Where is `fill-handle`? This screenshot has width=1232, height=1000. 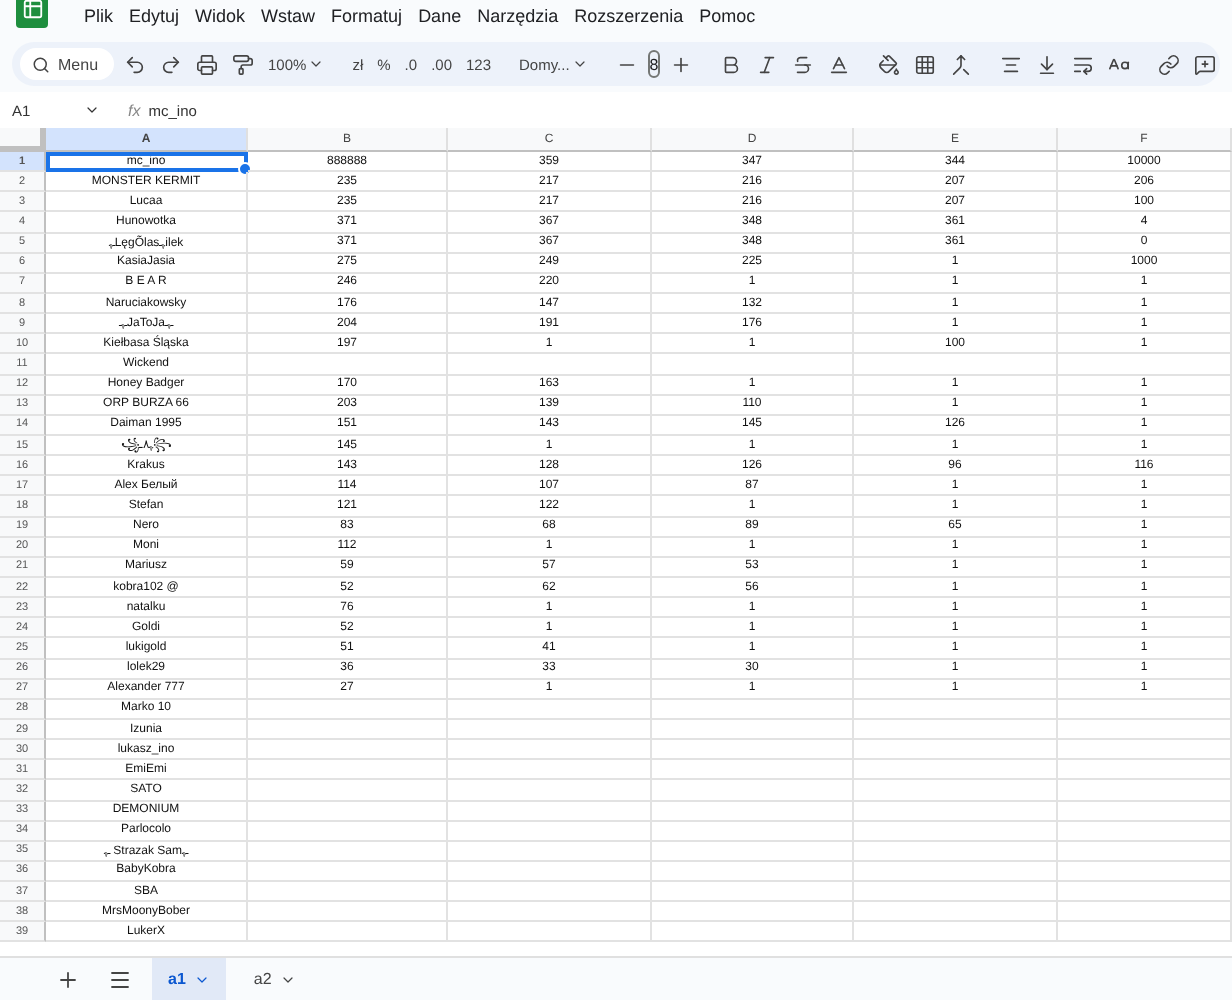
fill-handle is located at coordinates (245, 169).